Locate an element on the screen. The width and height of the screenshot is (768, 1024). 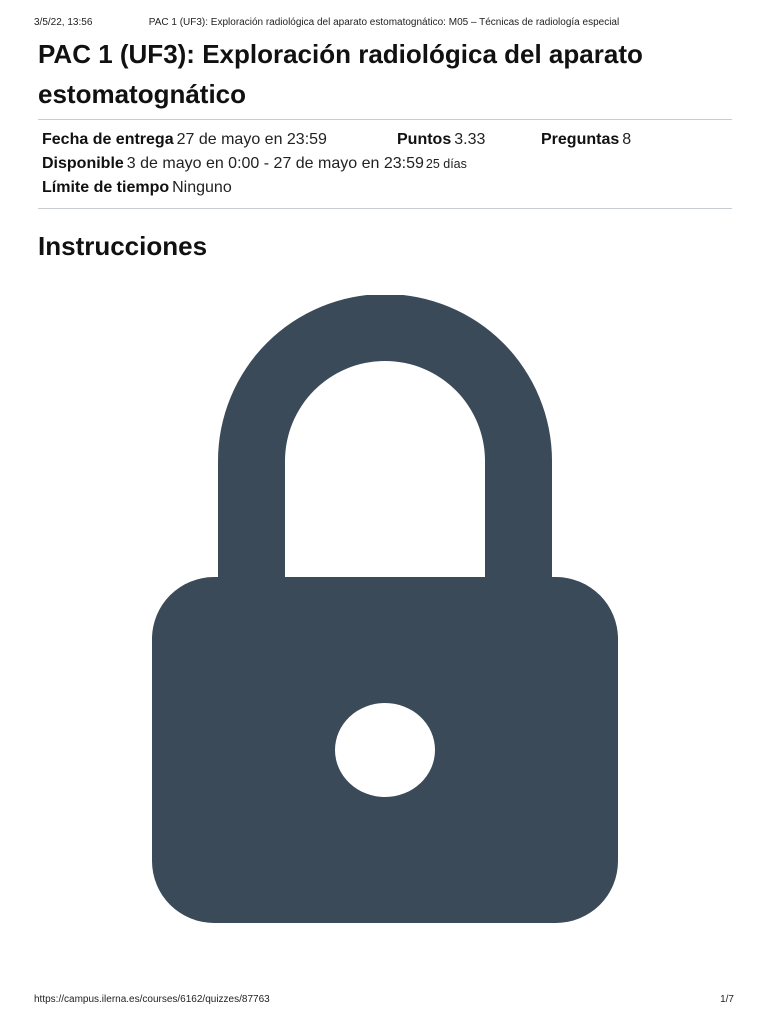
time-limit-label: Límite de tiempo is located at coordinates (106, 187).